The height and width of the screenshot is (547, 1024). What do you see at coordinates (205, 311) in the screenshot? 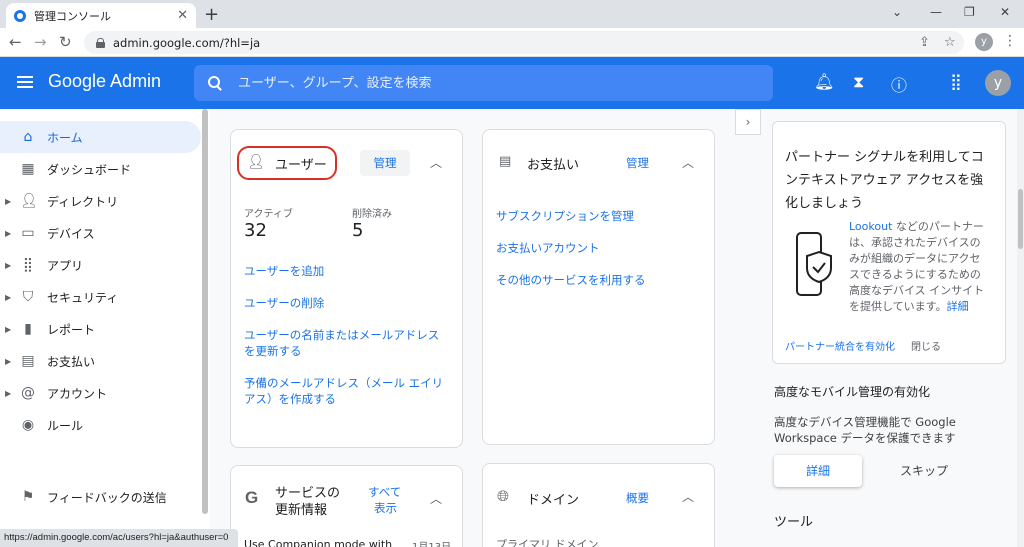
I see `sidebar-scrollbar` at bounding box center [205, 311].